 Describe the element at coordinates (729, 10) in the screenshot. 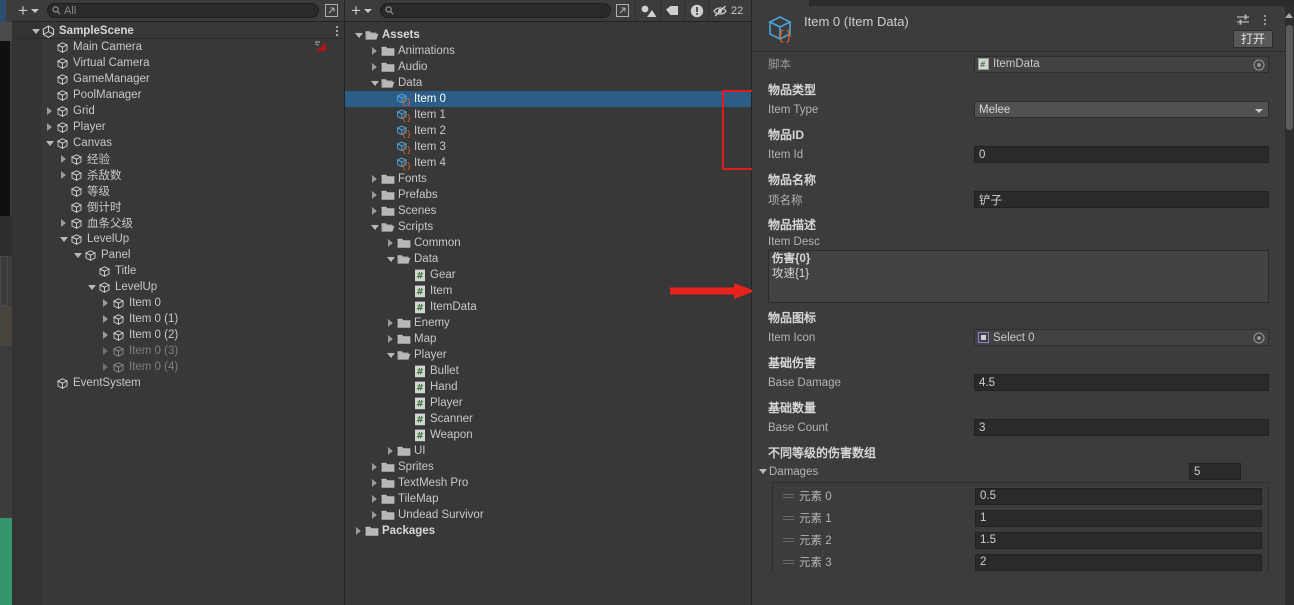

I see `hidden-assets-toggle: 22` at that location.